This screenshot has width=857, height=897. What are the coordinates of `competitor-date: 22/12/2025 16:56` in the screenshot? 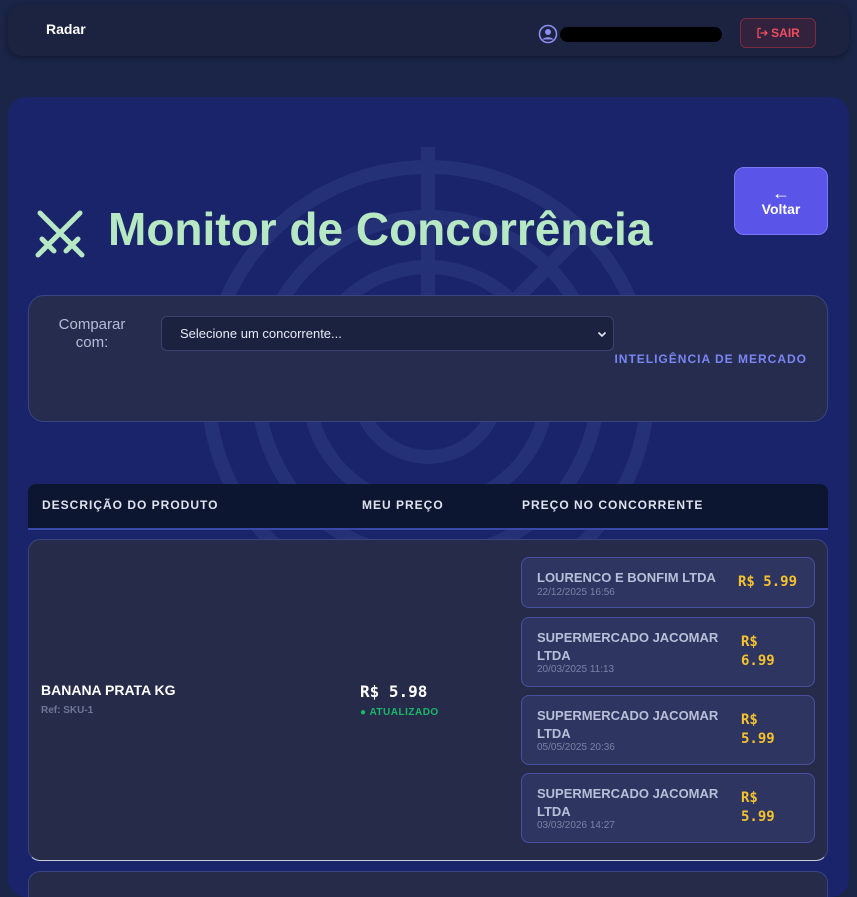 It's located at (576, 592).